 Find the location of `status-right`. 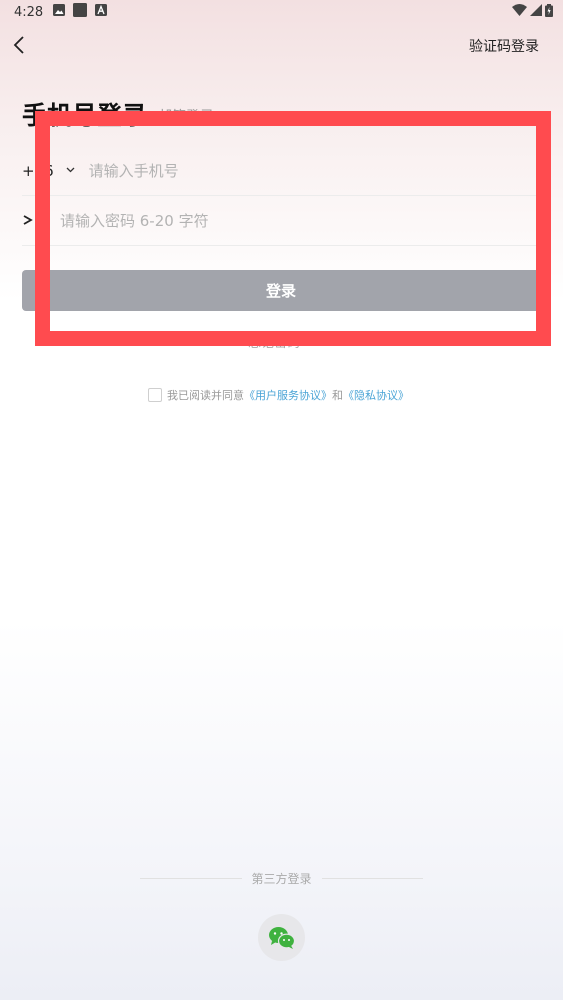

status-right is located at coordinates (532, 12).